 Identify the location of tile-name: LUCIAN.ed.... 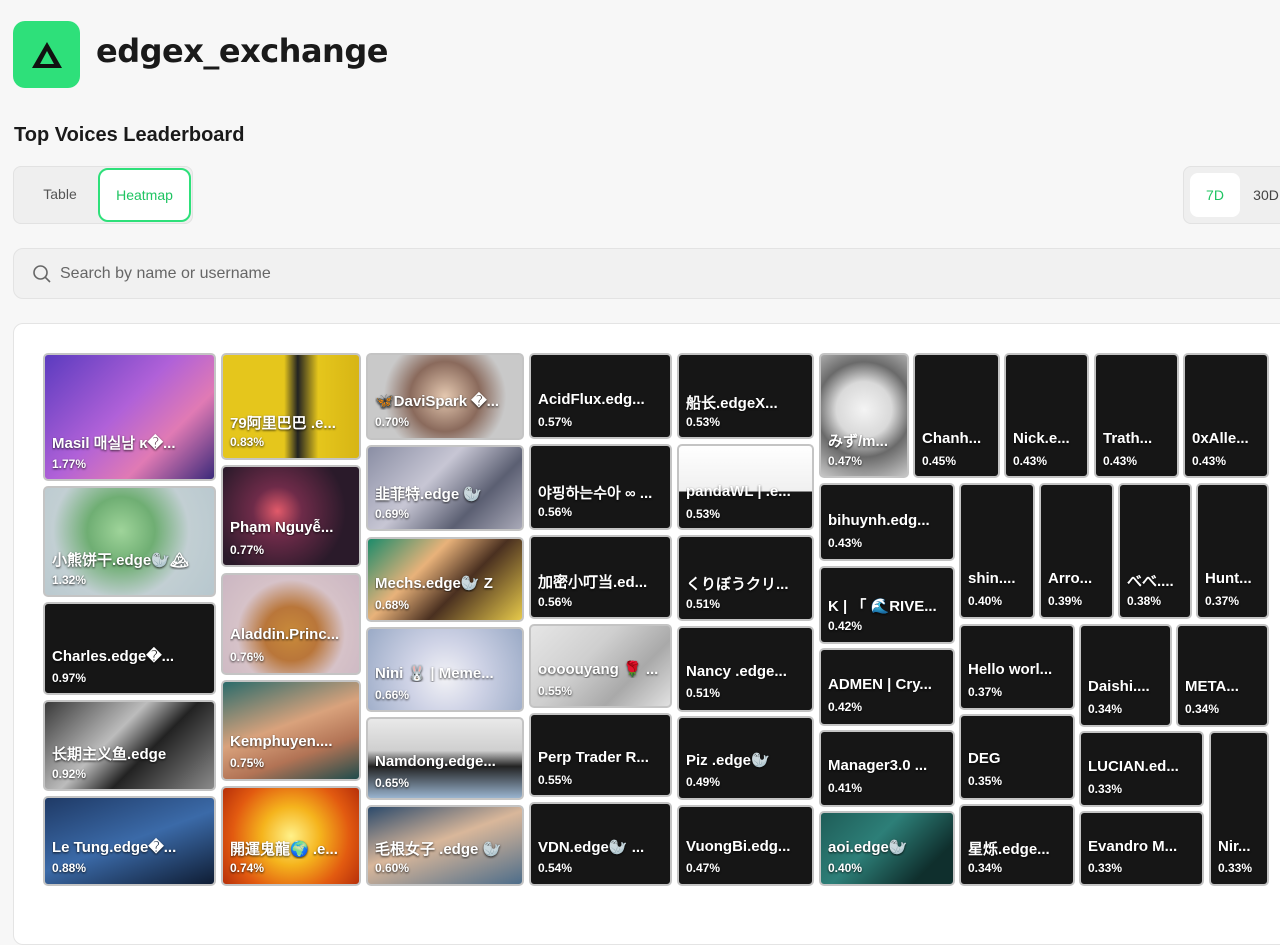
(1133, 766).